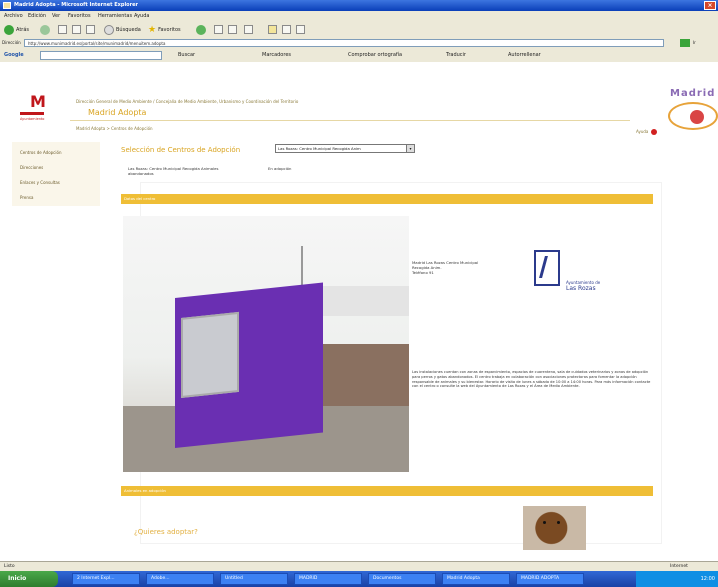  I want to click on star-icon: ★, so click(152, 29).